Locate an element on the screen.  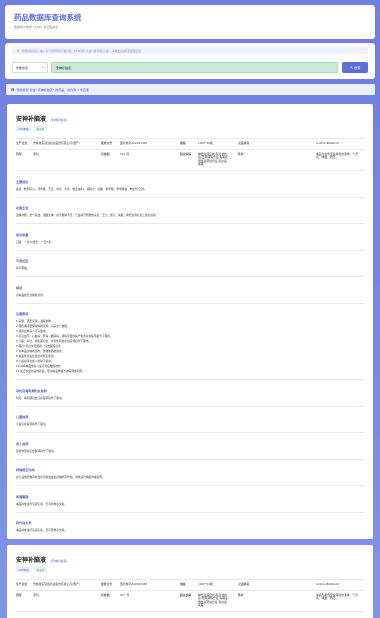
chevron-down-icon is located at coordinates (42, 67).